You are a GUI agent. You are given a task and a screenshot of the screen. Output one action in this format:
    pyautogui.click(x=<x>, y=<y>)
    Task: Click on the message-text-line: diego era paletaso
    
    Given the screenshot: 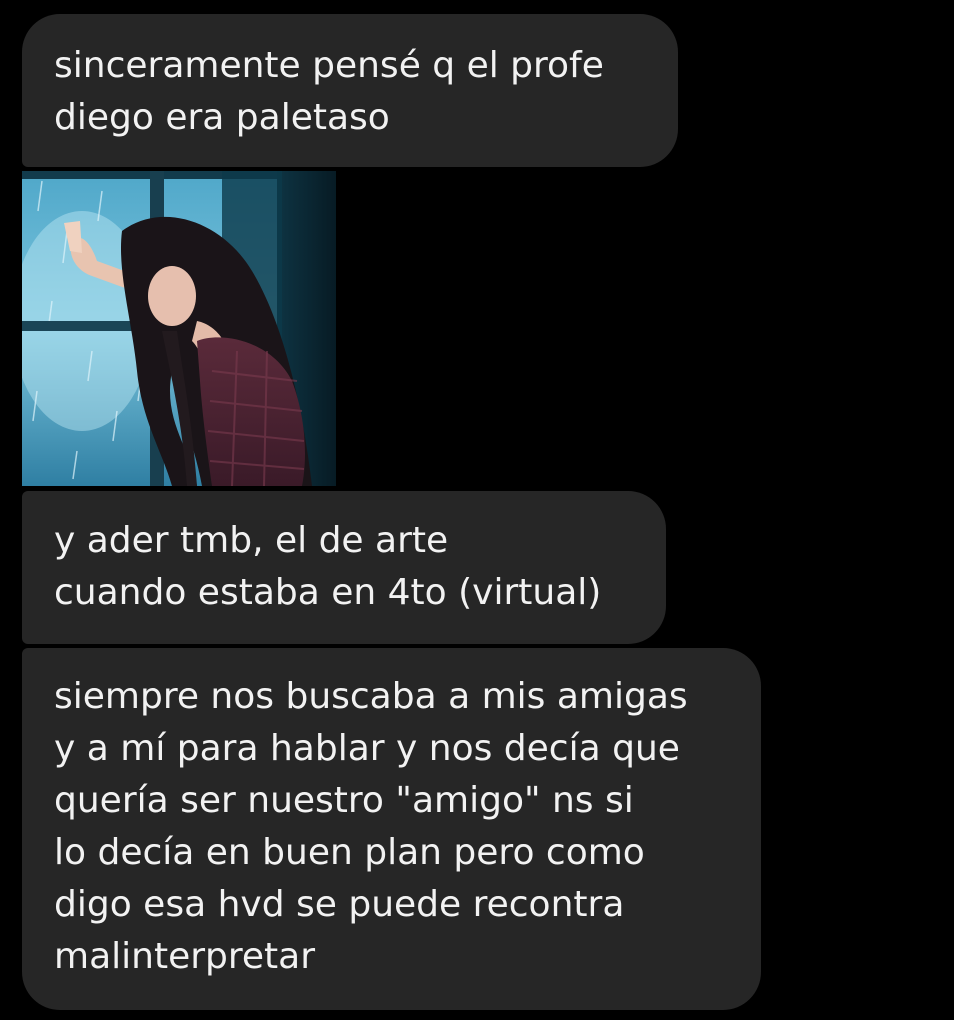 What is the action you would take?
    pyautogui.click(x=222, y=117)
    